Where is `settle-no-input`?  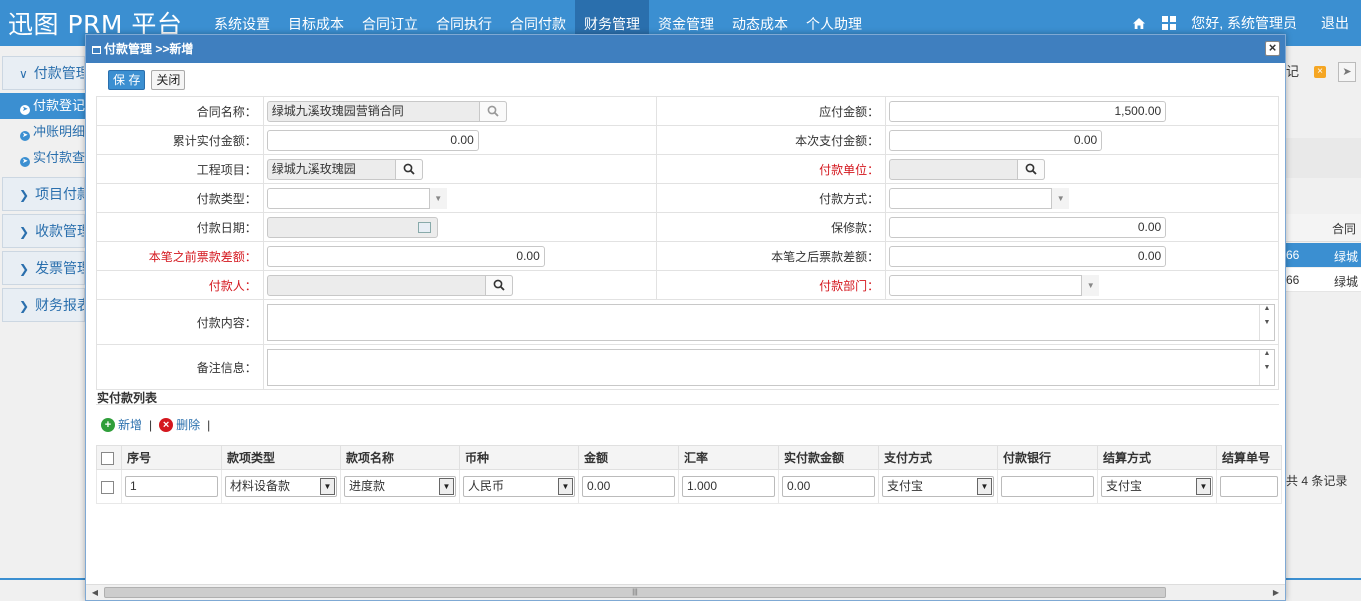
settle-no-input is located at coordinates (1249, 486).